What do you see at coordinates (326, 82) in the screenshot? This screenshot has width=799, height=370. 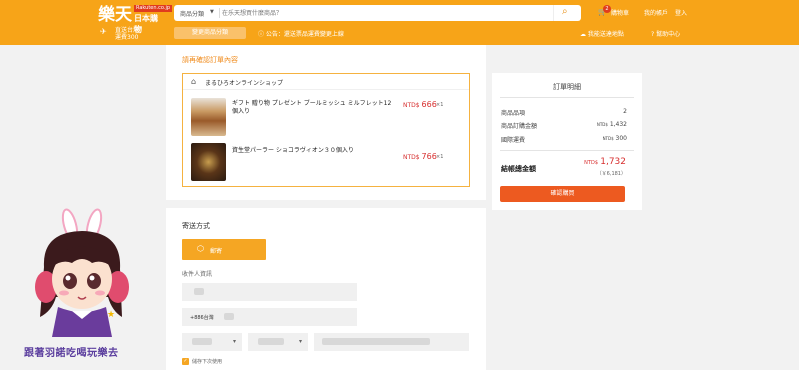 I see `shop-row: ⌂ まるひろオンラインショップ` at bounding box center [326, 82].